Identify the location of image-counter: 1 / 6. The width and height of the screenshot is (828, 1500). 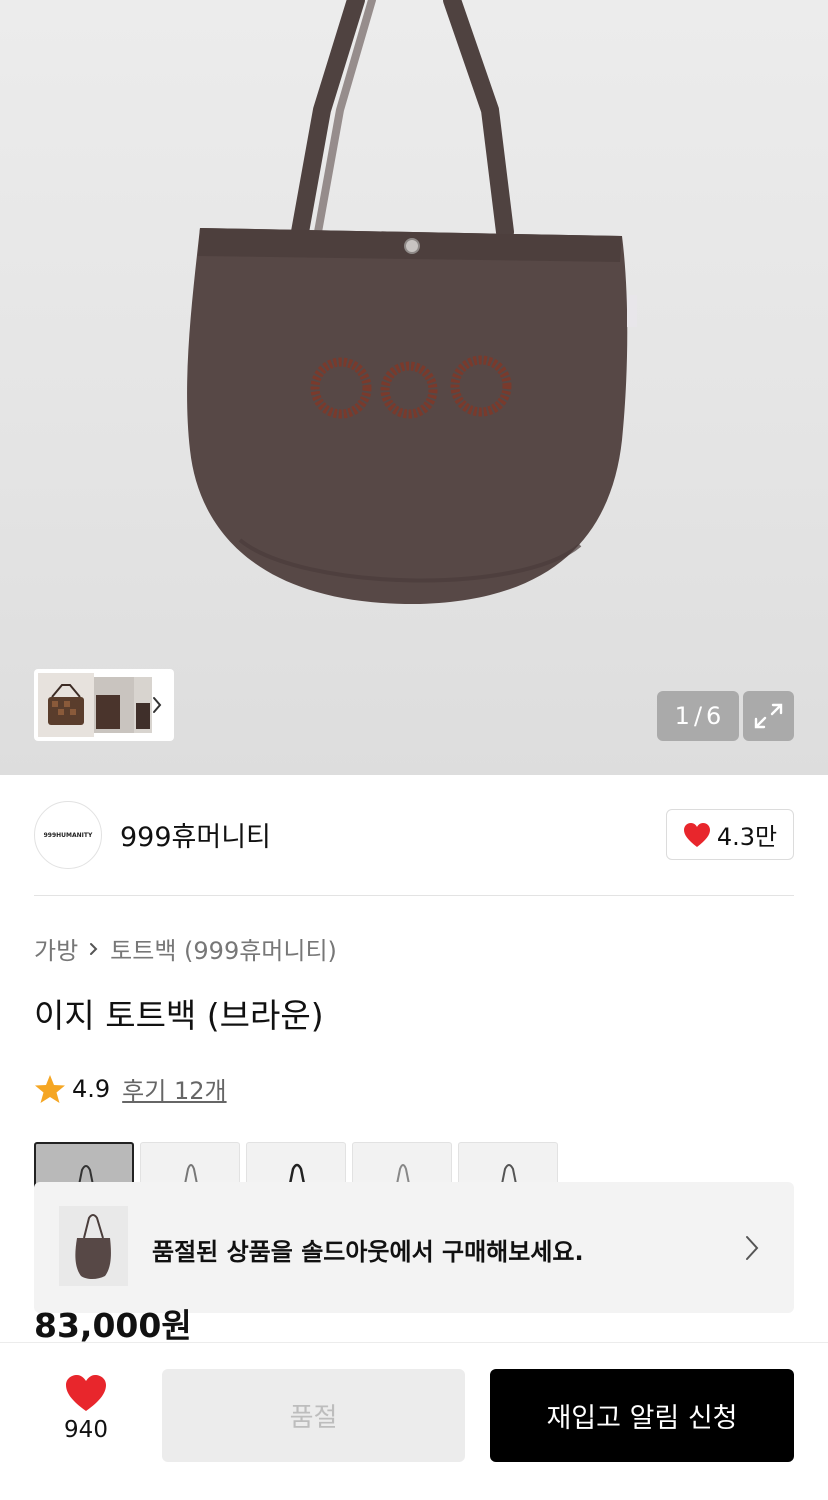
(698, 716).